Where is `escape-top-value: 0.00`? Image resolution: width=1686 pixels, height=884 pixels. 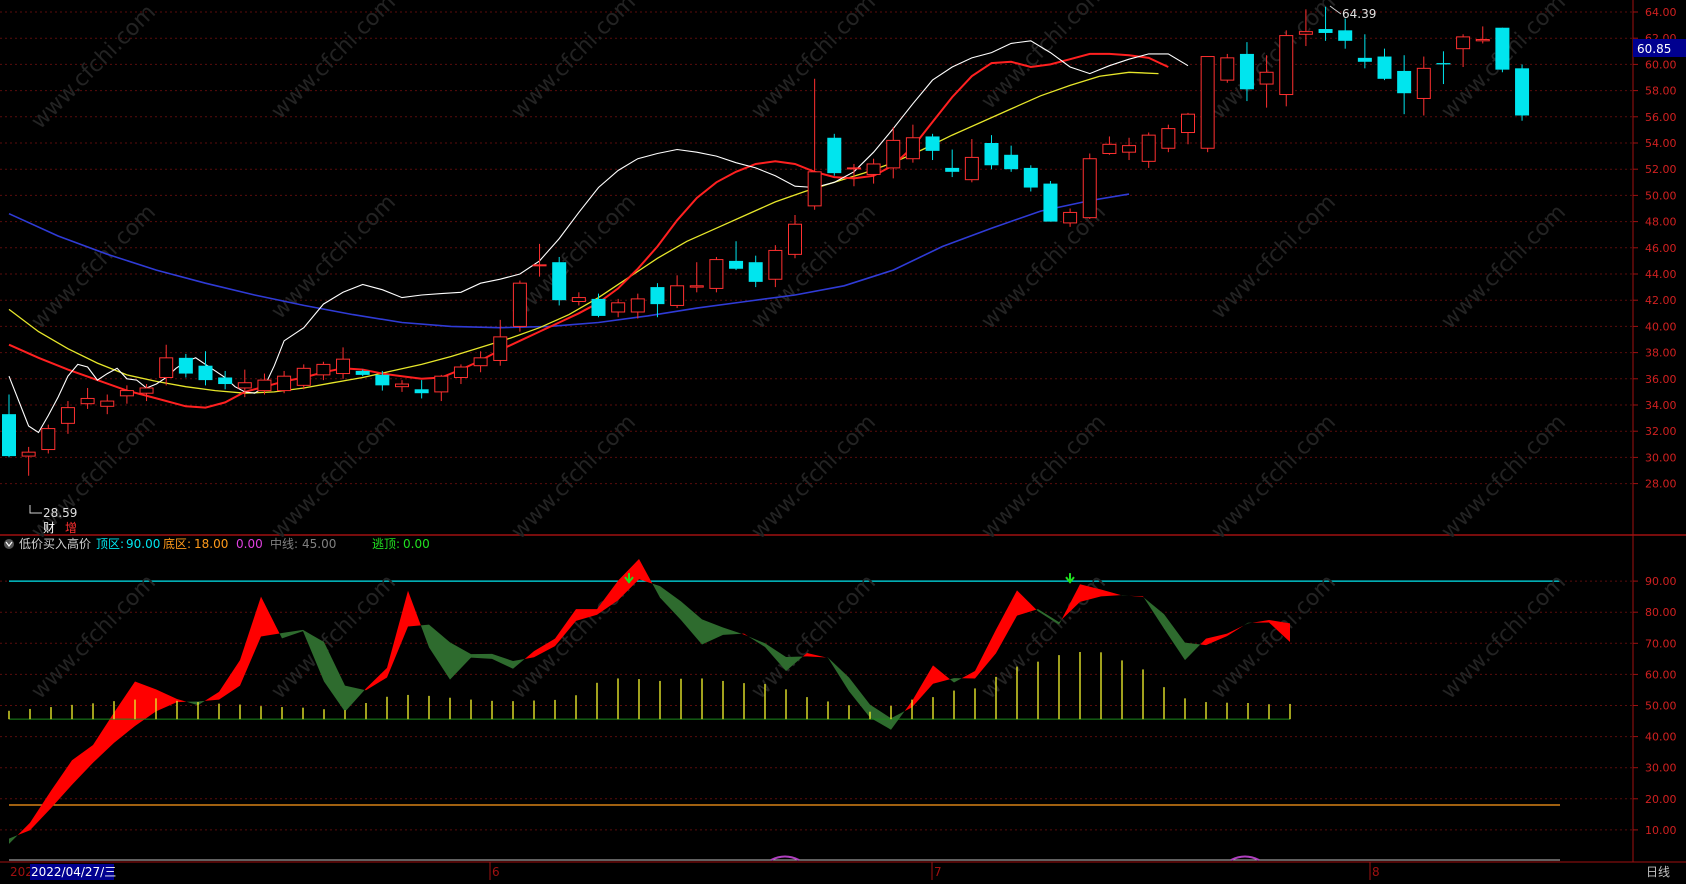 escape-top-value: 0.00 is located at coordinates (416, 544).